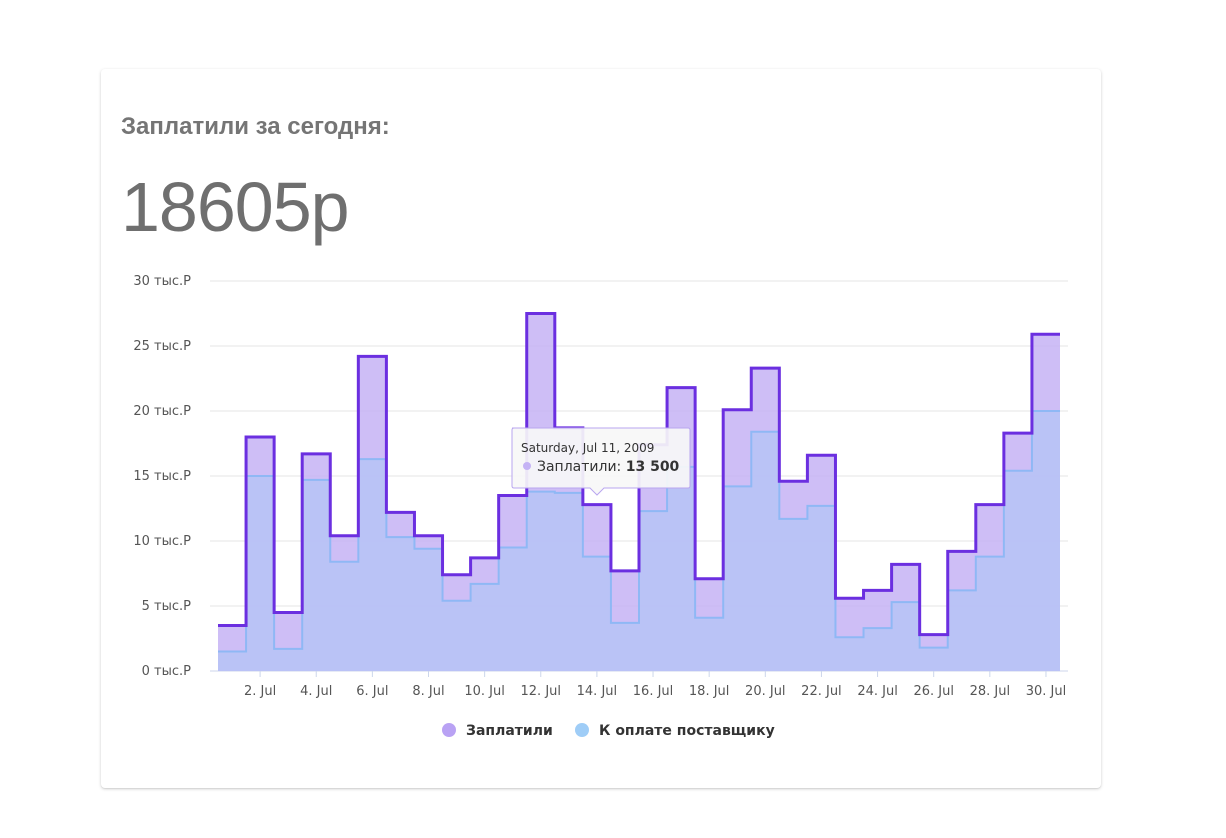  I want to click on tooltip-date: Saturday, Jul 11, 2009, so click(587, 448).